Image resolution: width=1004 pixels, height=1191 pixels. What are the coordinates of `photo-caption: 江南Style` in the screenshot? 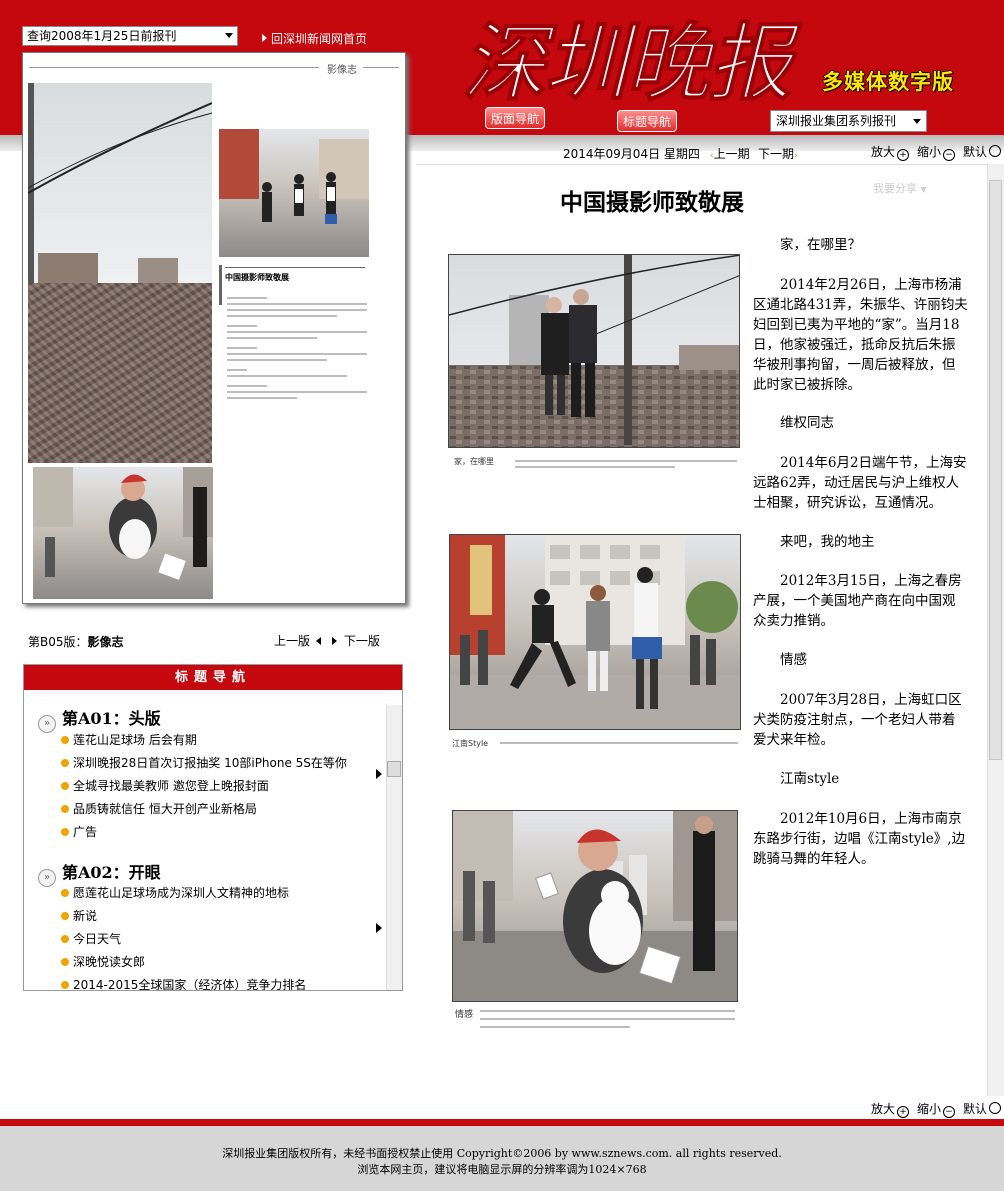 It's located at (470, 743).